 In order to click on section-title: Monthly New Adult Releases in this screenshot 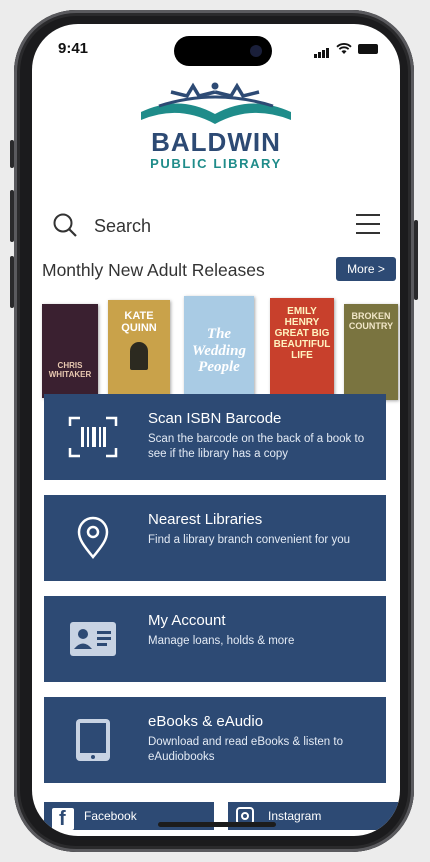, I will do `click(153, 270)`.